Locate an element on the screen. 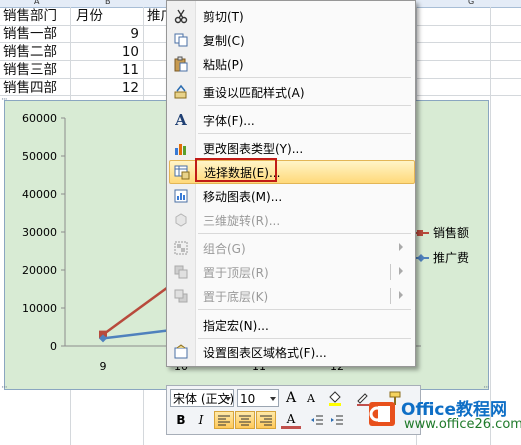  decrease-indent-button is located at coordinates (317, 420).